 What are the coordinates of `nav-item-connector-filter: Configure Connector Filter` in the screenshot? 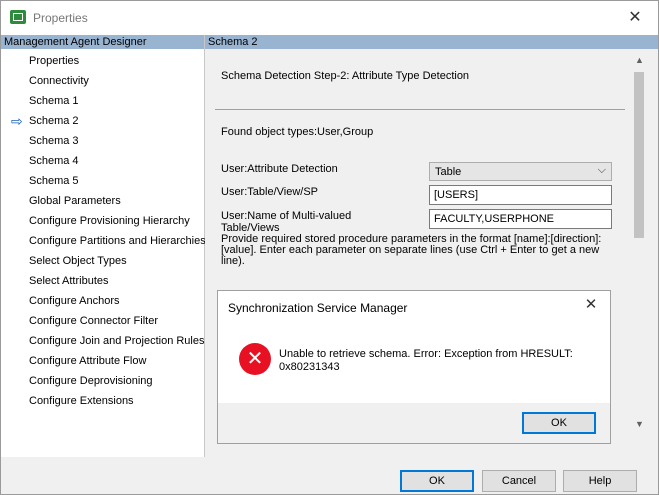 It's located at (102, 323).